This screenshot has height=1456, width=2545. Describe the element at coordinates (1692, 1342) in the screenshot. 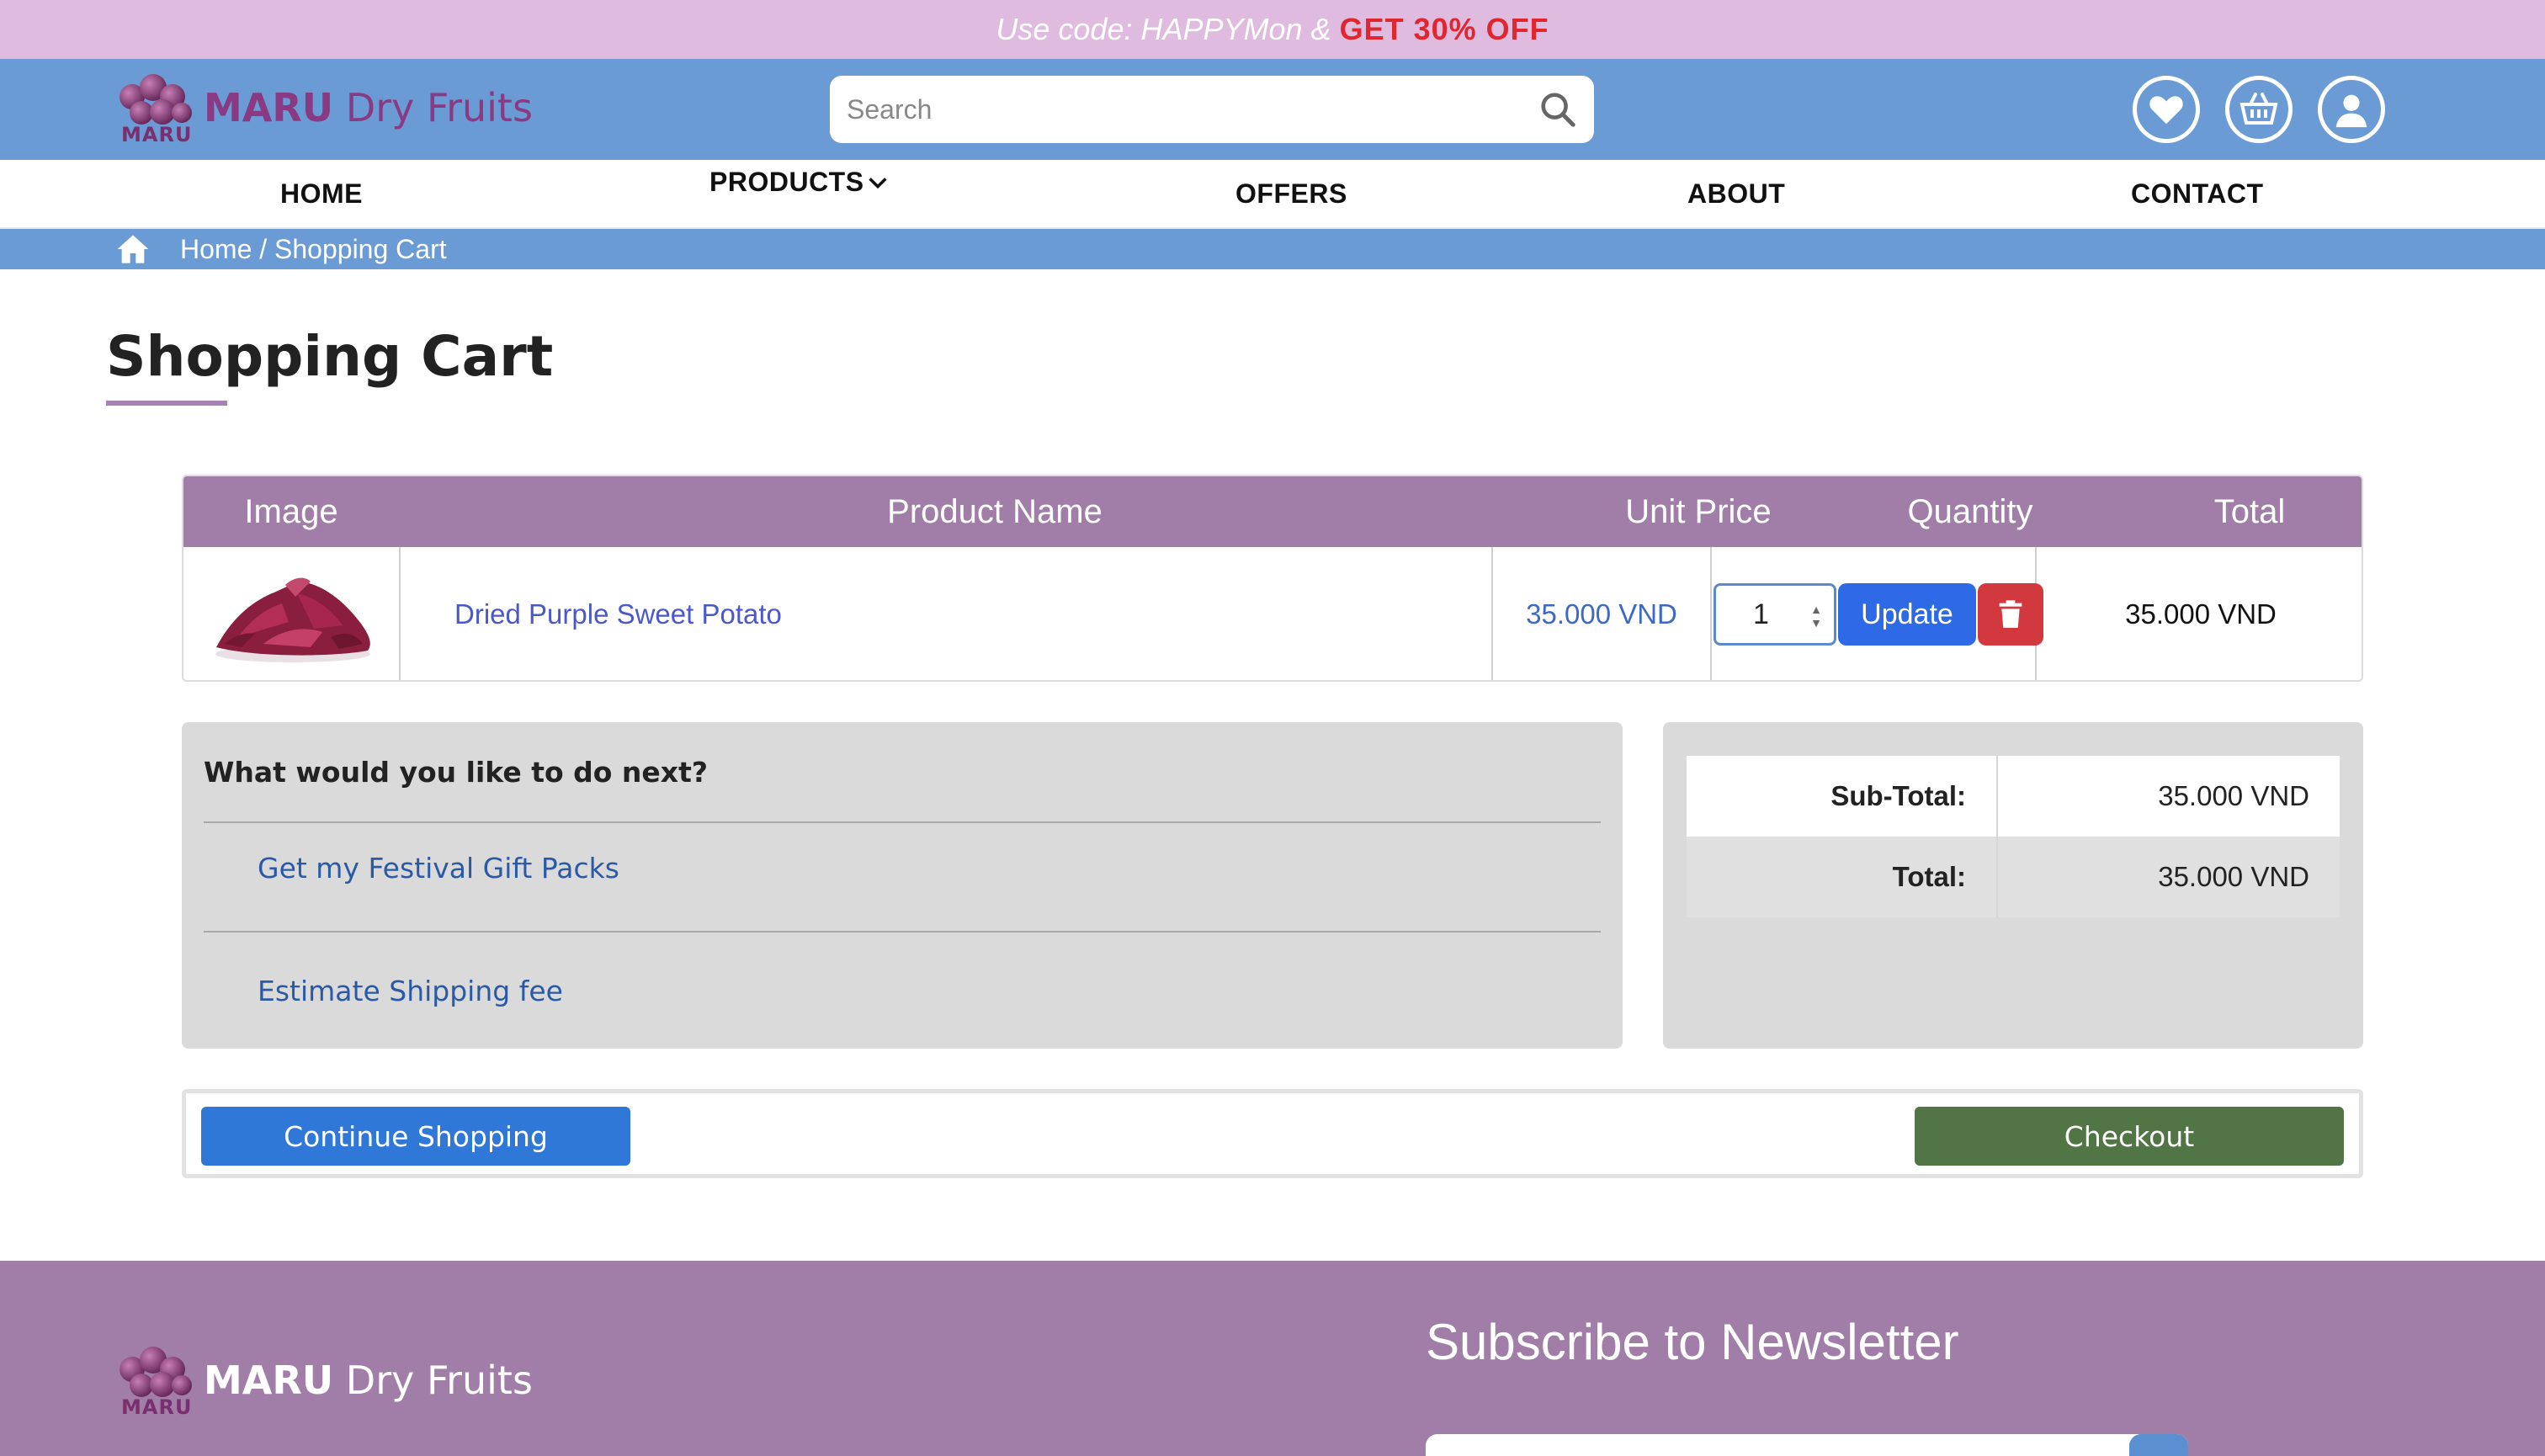

I see `newsletter-title: Subscribe to Newsletter` at that location.